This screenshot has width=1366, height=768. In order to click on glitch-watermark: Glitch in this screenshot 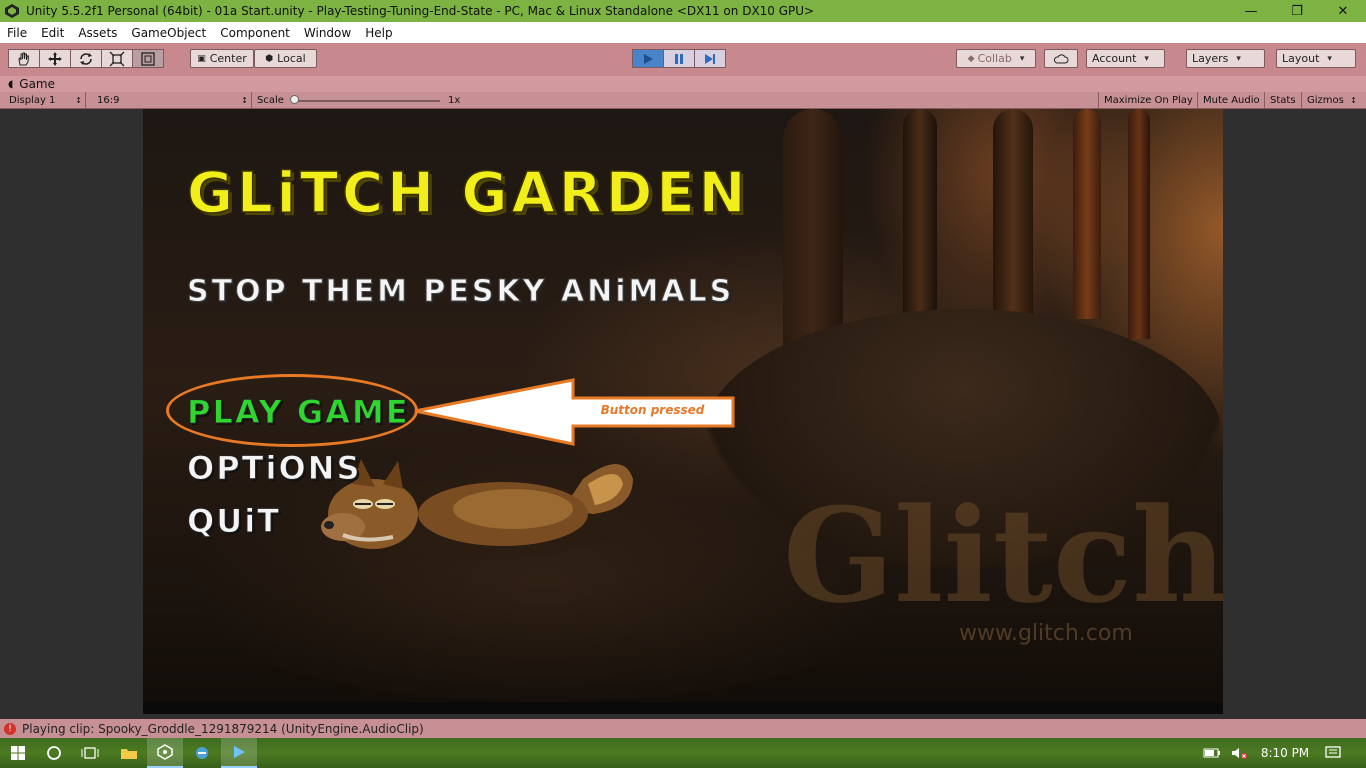, I will do `click(1003, 555)`.